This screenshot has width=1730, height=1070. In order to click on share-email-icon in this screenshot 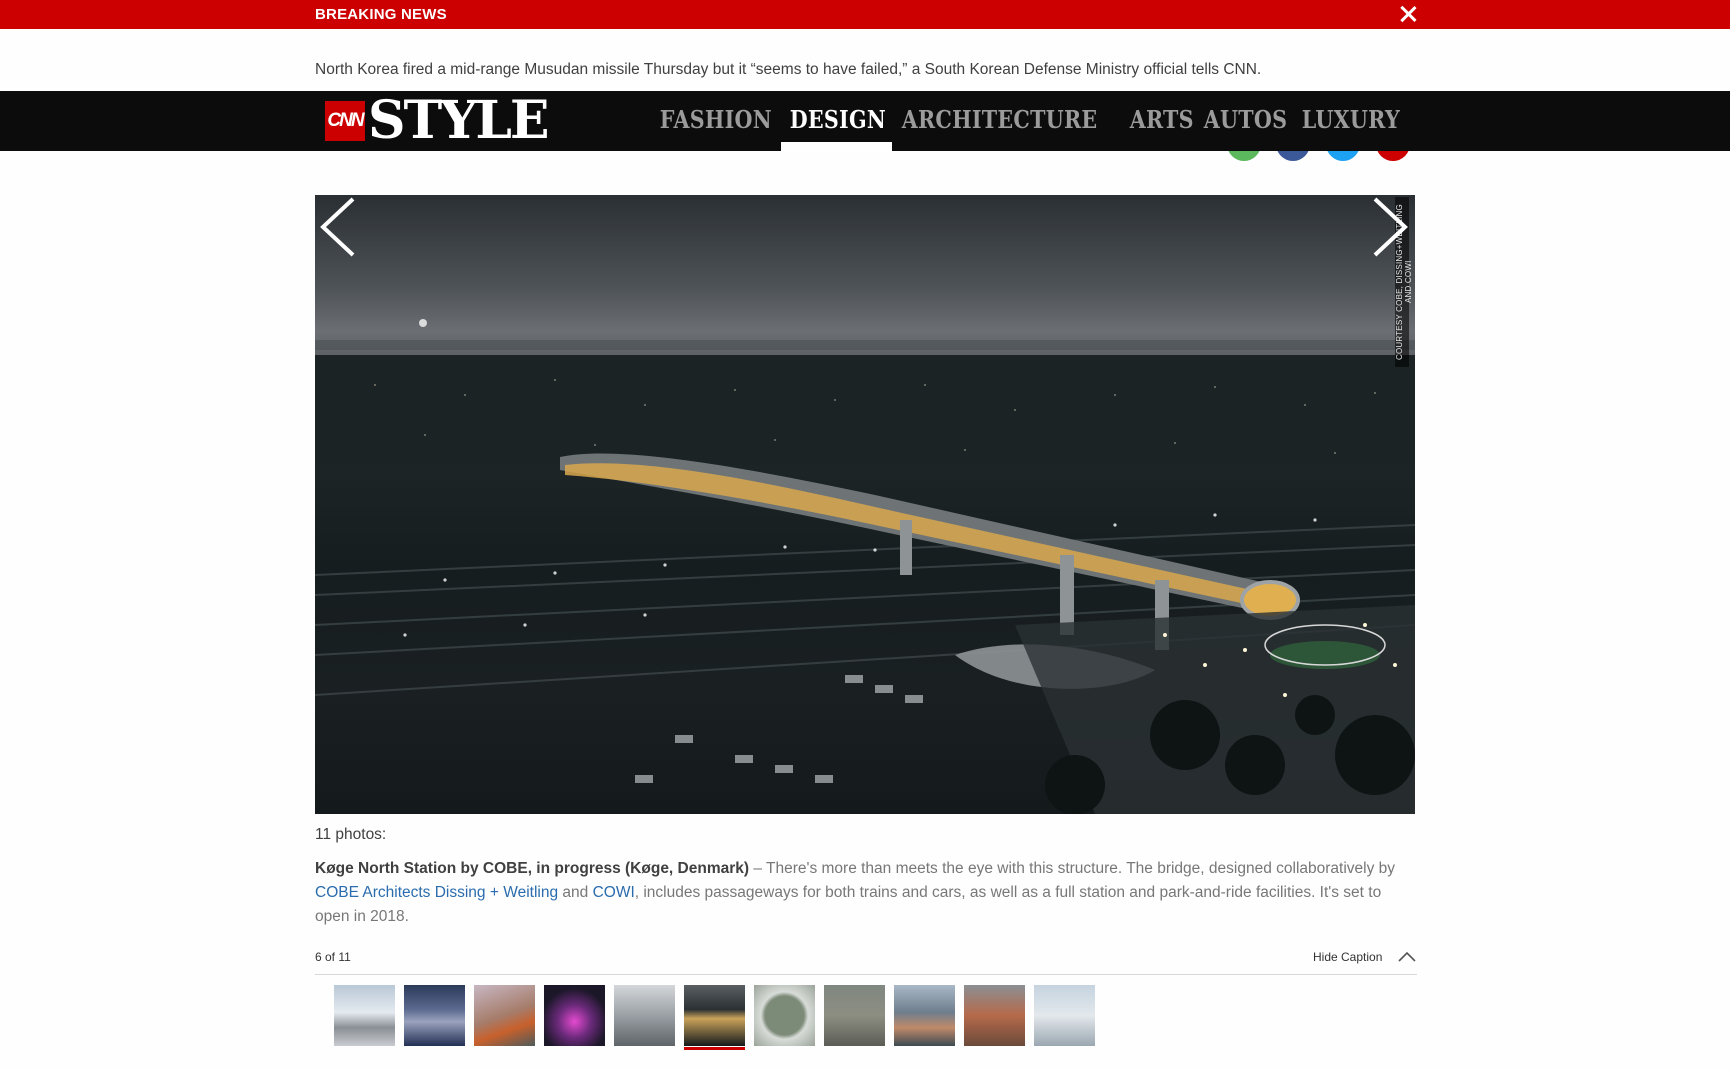, I will do `click(1393, 156)`.